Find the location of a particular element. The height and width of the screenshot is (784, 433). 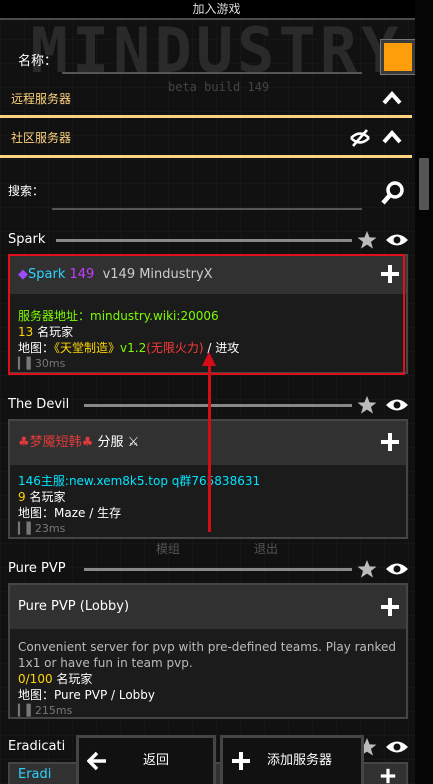

search-label: 搜索： is located at coordinates (26, 191).